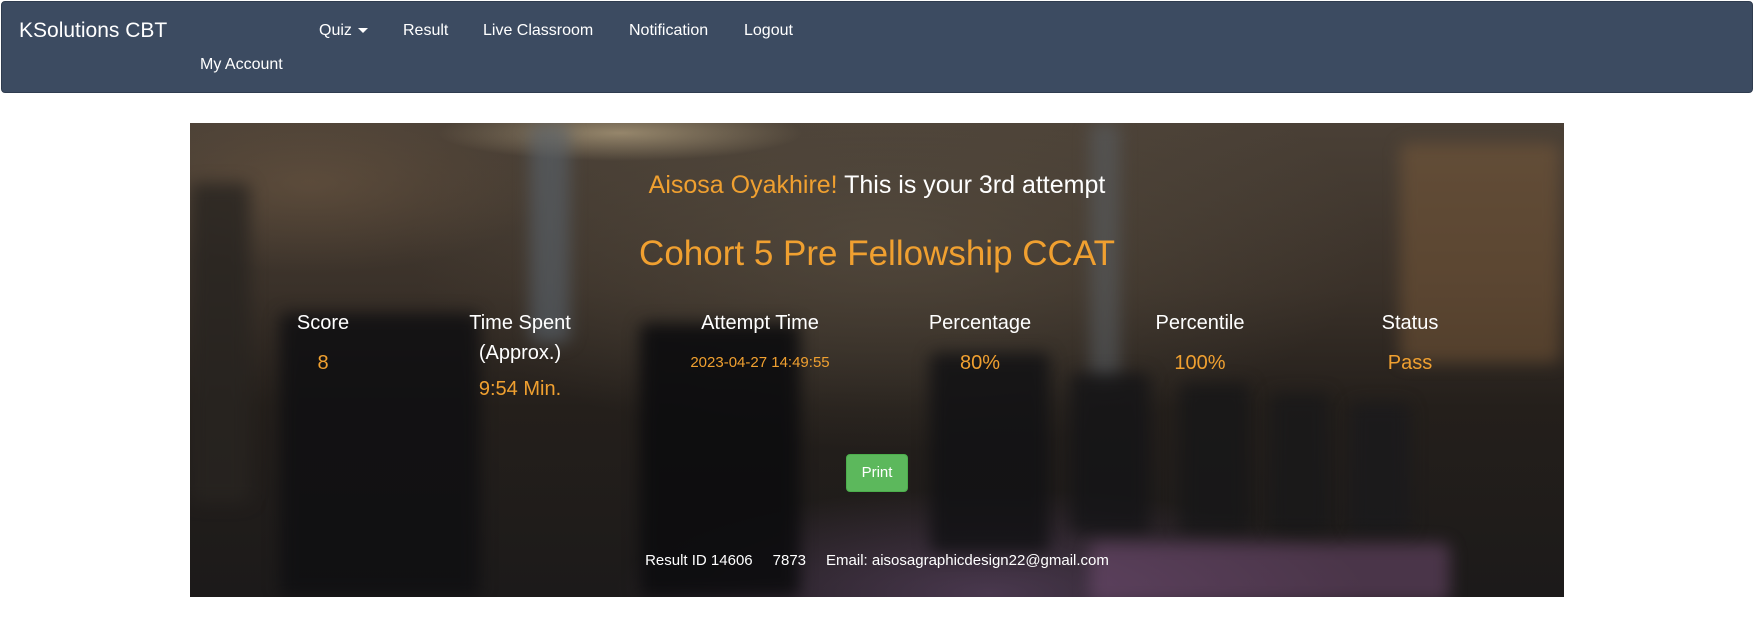  I want to click on stat-time-spent: Time Spent (Approx.) 9:54 Min., so click(520, 356).